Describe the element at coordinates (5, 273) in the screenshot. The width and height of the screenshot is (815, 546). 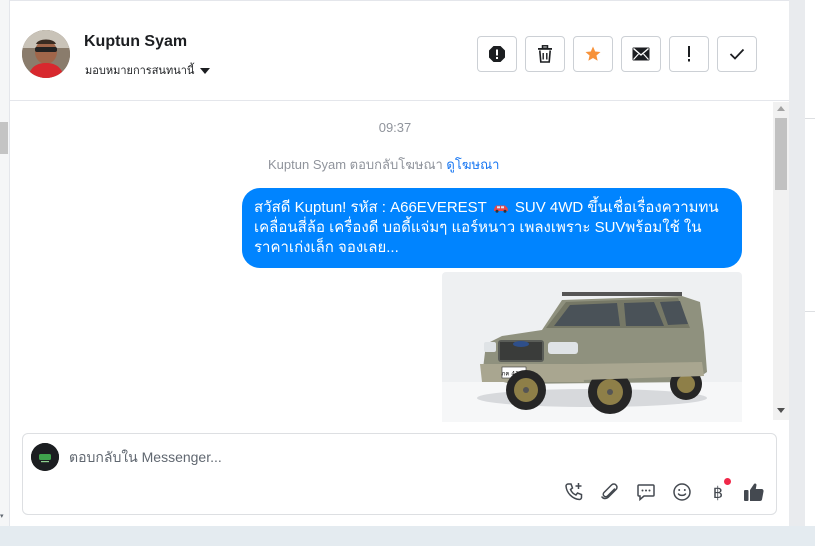
I see `left-panel-edge: ▾` at that location.